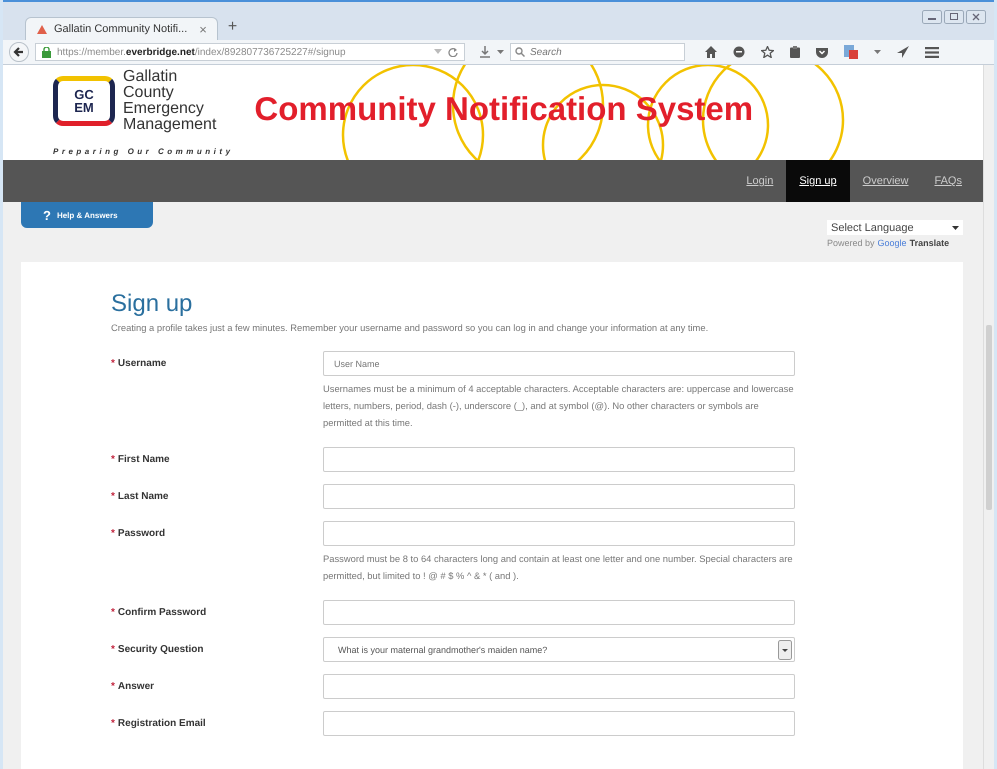  What do you see at coordinates (136, 686) in the screenshot?
I see `field-label: Answer` at bounding box center [136, 686].